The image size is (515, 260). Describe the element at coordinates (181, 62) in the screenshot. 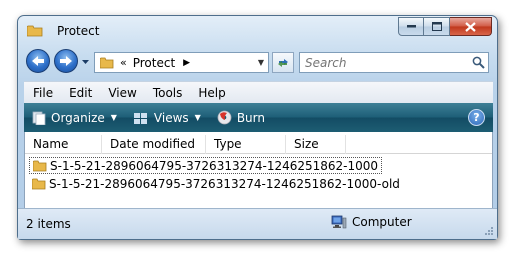

I see `address-bar: « Protect ▶ ▼` at that location.